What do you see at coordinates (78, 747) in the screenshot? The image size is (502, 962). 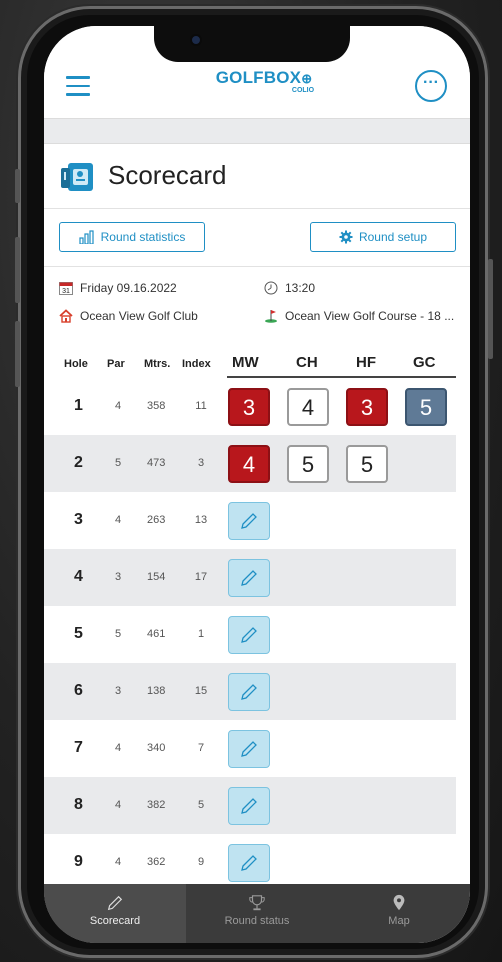 I see `hole-number: 7` at bounding box center [78, 747].